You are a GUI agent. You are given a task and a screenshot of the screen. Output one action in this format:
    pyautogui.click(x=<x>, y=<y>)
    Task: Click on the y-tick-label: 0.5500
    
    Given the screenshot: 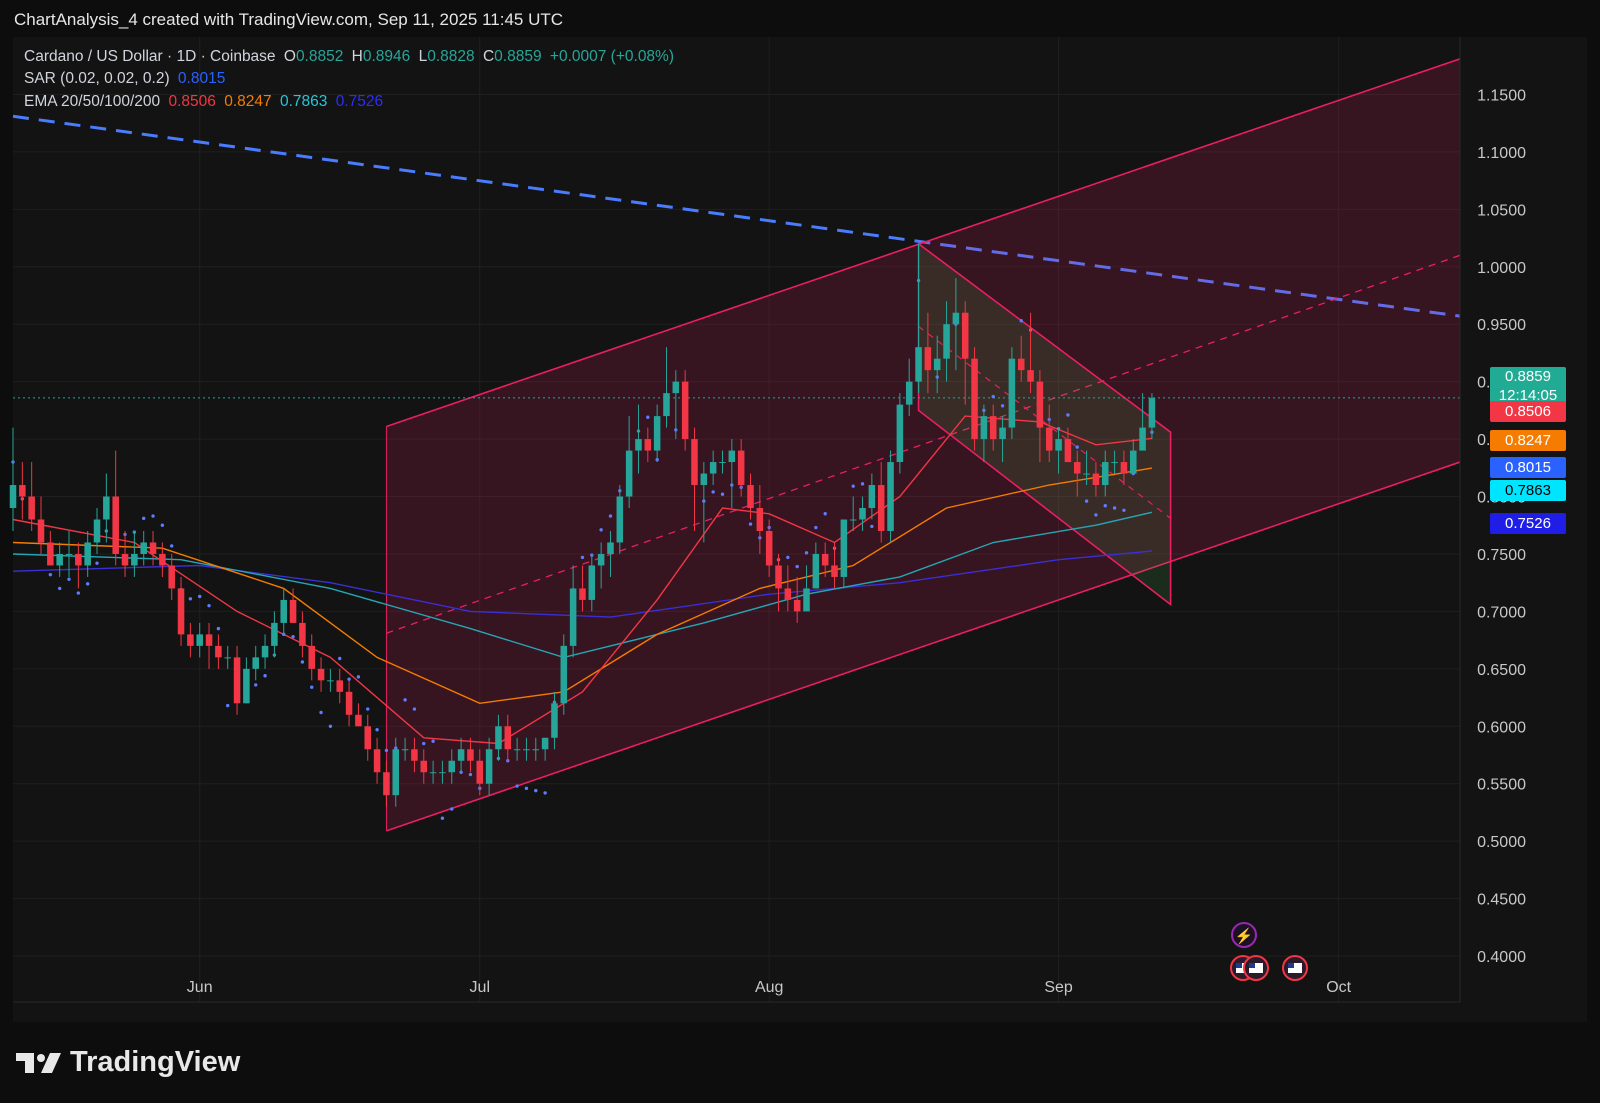 What is the action you would take?
    pyautogui.click(x=1501, y=785)
    